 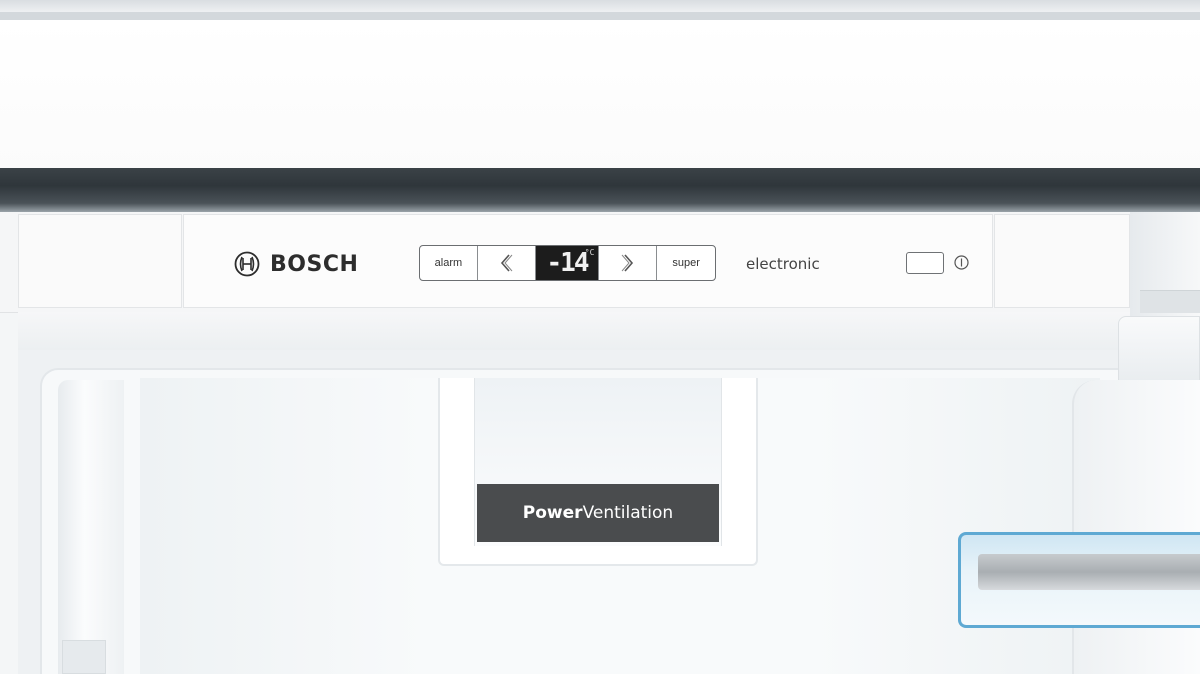 What do you see at coordinates (91, 527) in the screenshot?
I see `left-rail` at bounding box center [91, 527].